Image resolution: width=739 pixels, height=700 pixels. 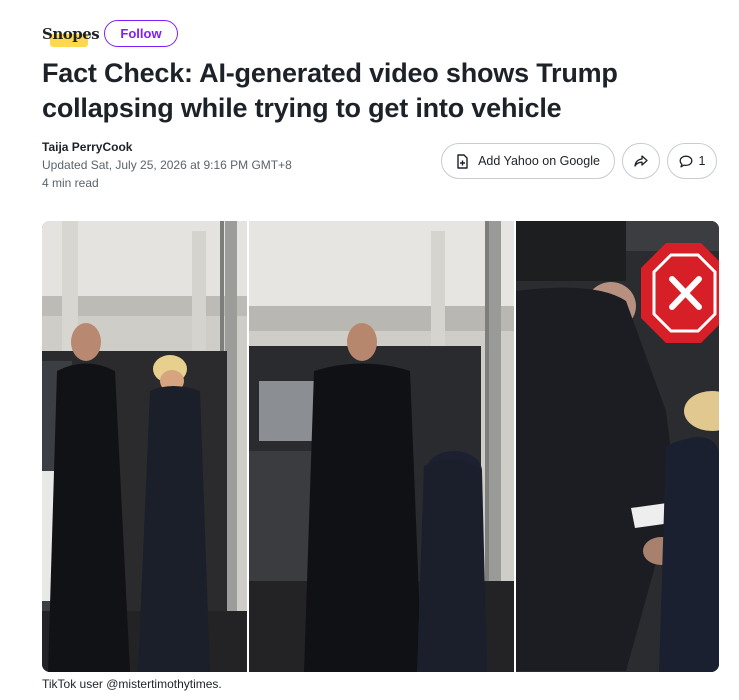 I want to click on add-document-icon, so click(x=462, y=161).